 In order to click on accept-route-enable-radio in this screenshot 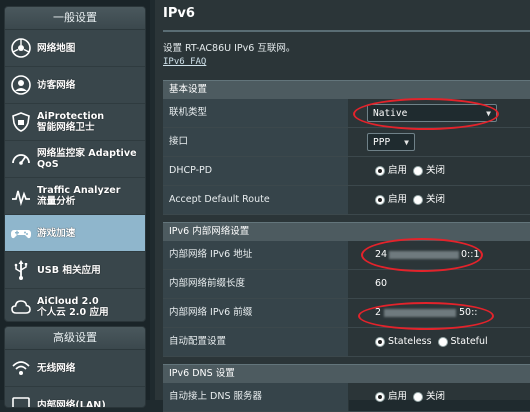, I will do `click(380, 200)`.